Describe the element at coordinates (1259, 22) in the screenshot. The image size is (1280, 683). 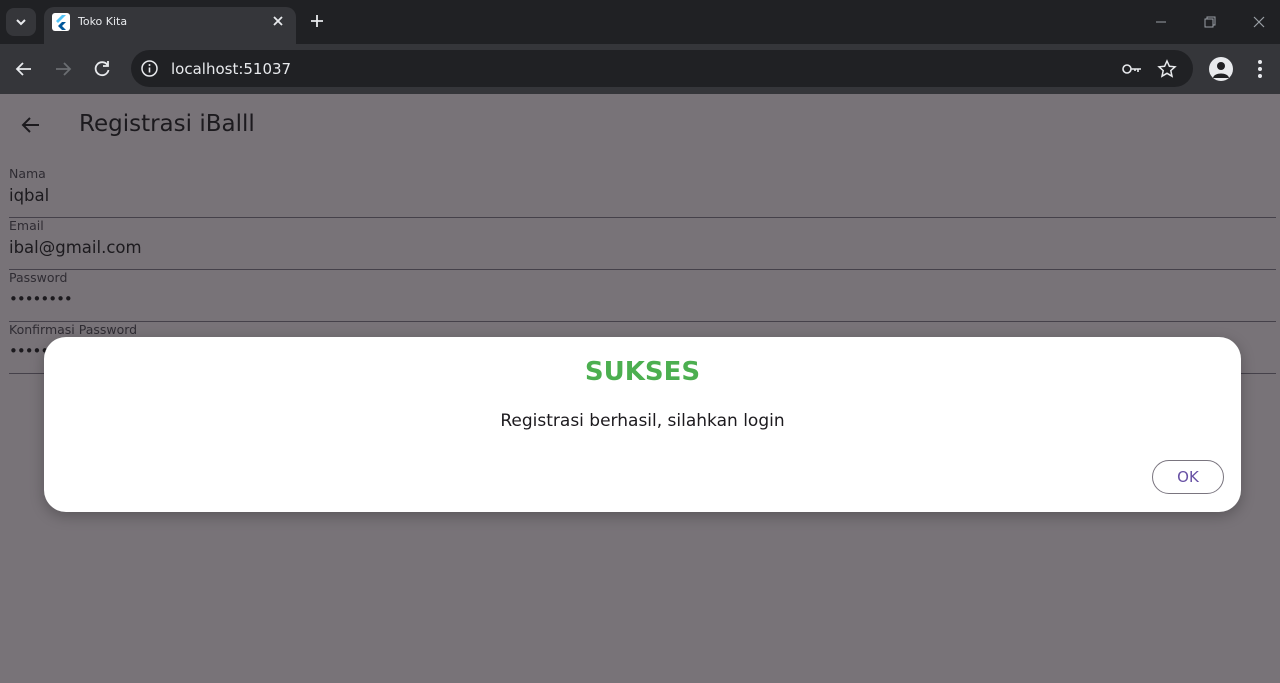
I see `window-close-icon` at that location.